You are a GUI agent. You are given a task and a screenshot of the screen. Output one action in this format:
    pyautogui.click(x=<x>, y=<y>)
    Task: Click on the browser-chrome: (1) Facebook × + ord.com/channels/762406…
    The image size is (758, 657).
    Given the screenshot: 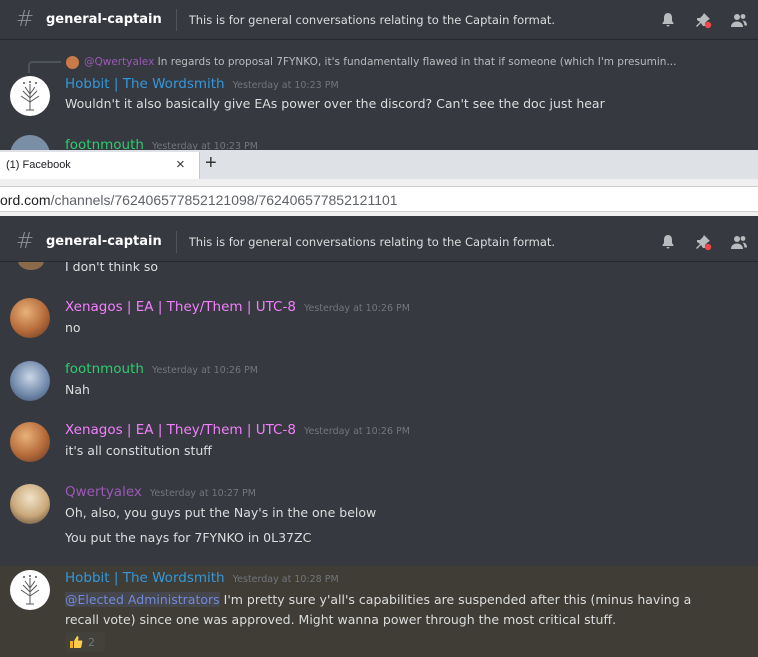 What is the action you would take?
    pyautogui.click(x=379, y=183)
    